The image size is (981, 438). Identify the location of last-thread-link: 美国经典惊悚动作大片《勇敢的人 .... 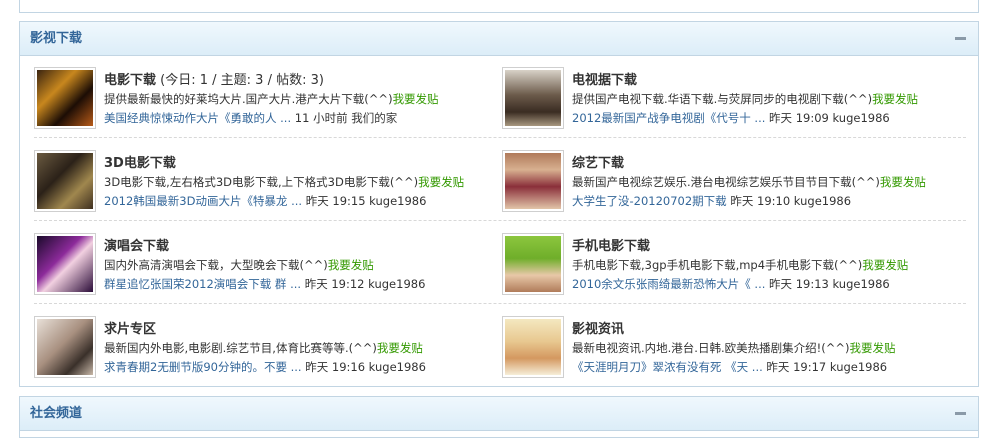
(197, 118).